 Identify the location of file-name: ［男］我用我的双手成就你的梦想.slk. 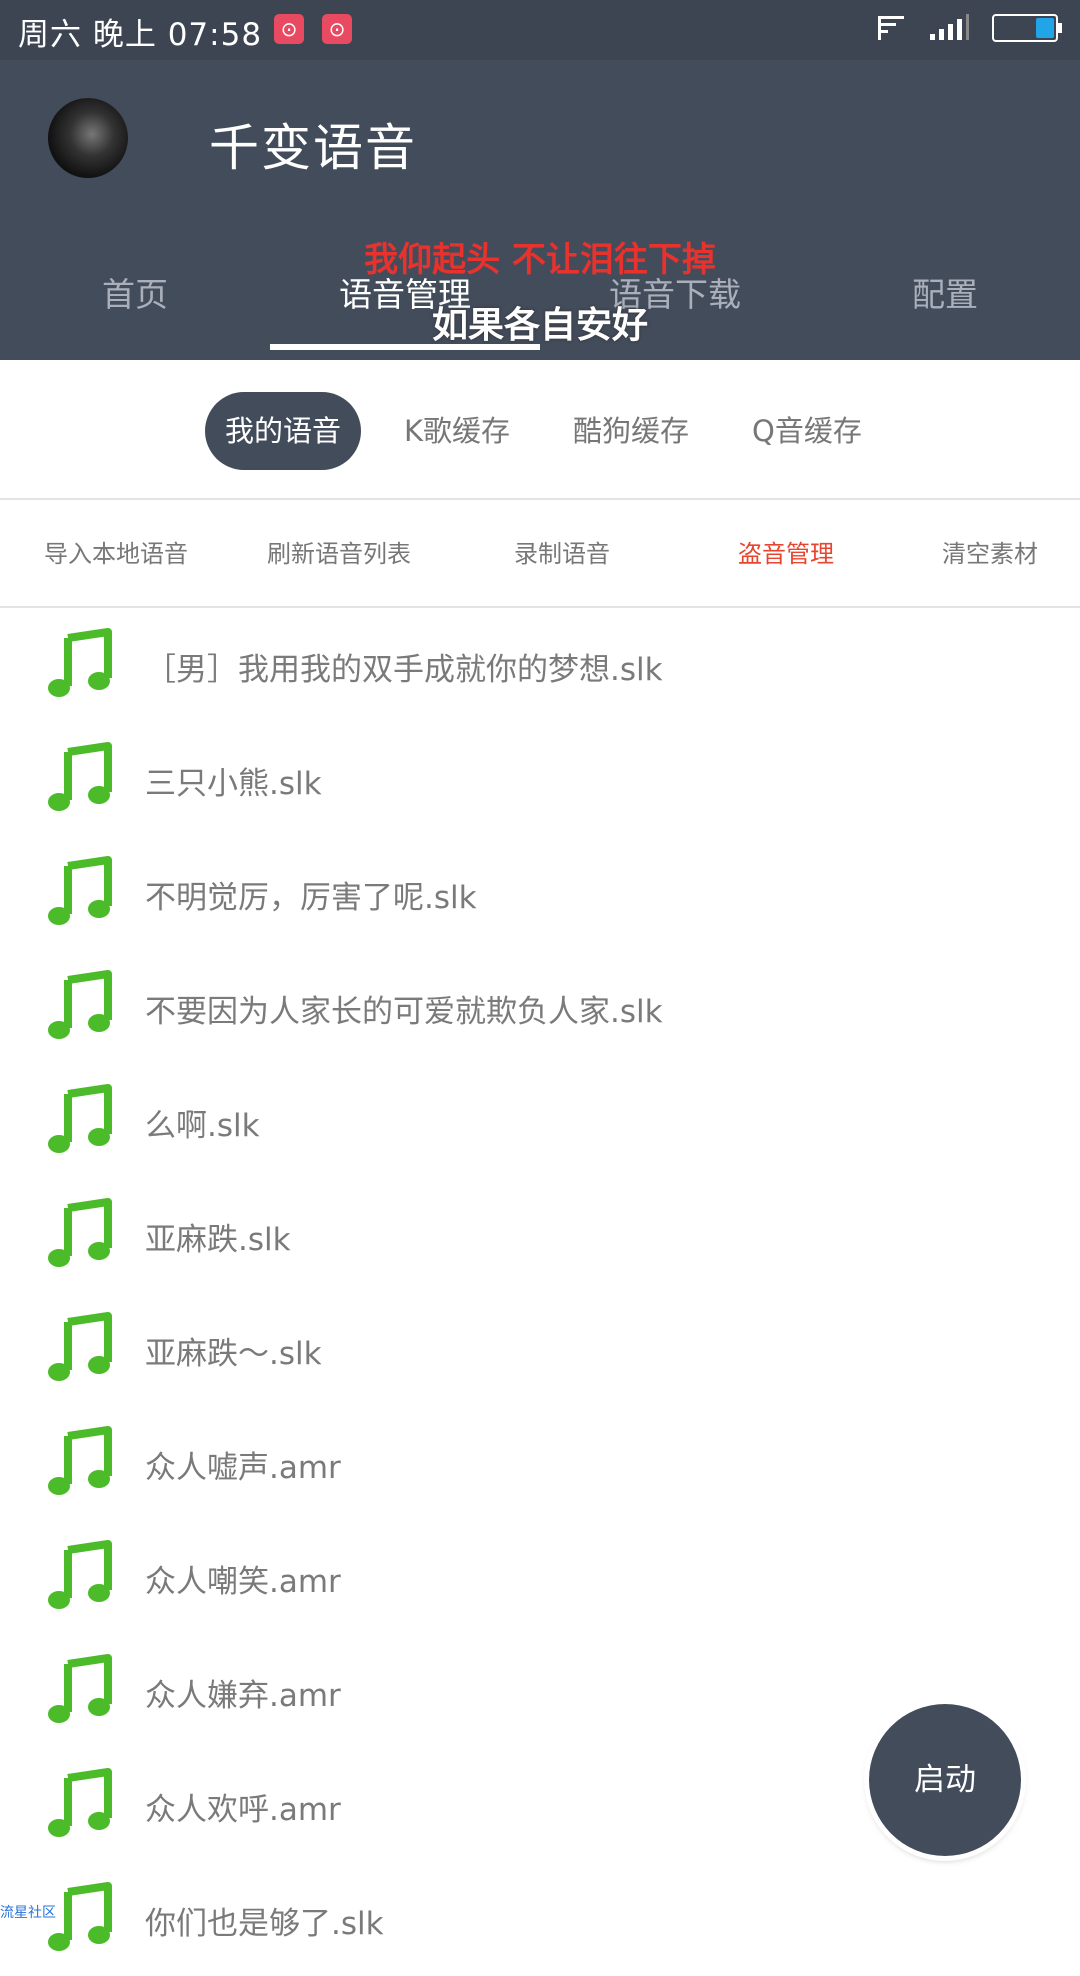
(404, 670).